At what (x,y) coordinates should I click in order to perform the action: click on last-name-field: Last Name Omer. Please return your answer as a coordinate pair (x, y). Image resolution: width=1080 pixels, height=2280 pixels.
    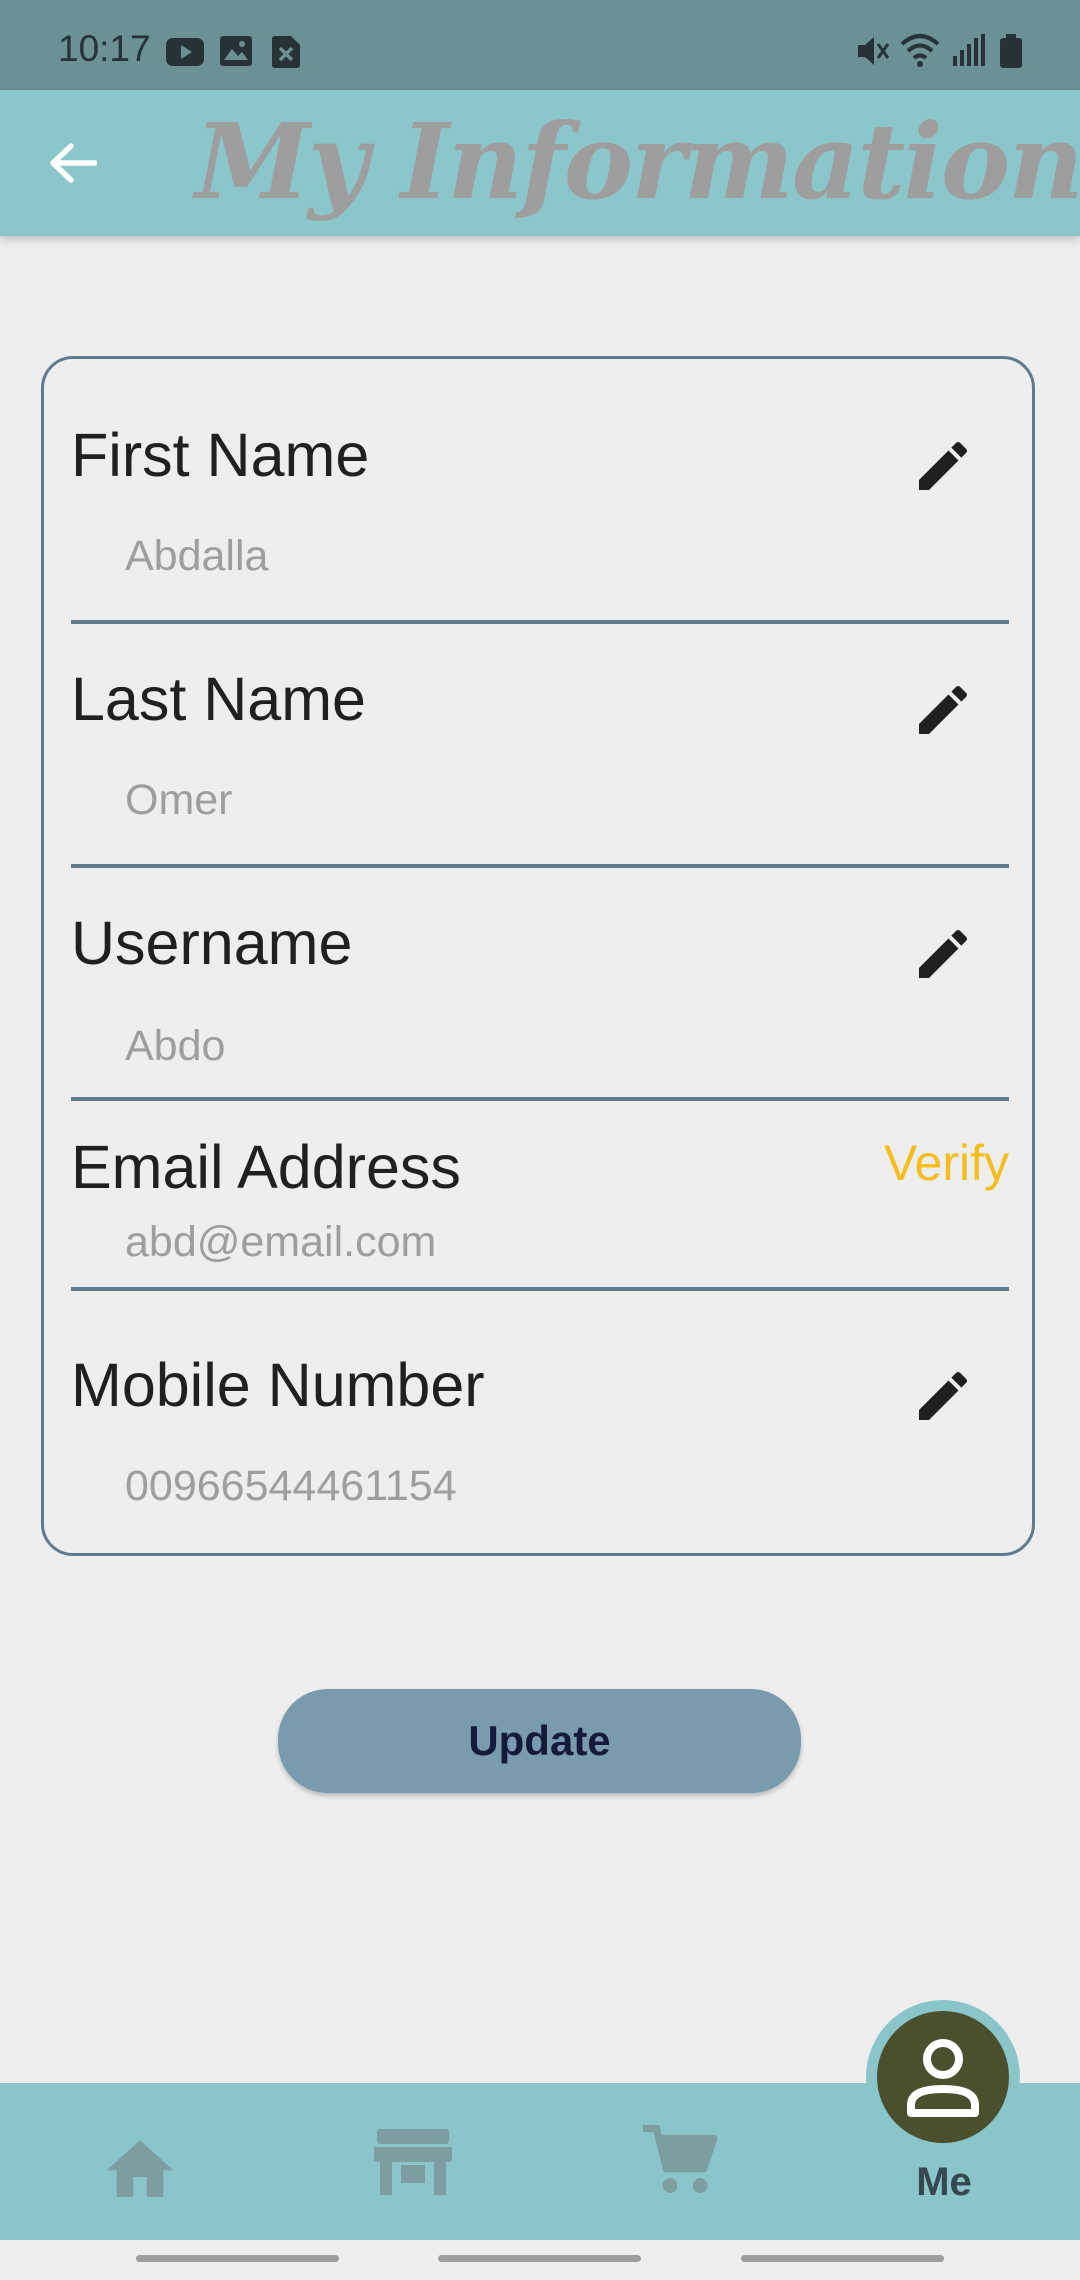
    Looking at the image, I should click on (540, 764).